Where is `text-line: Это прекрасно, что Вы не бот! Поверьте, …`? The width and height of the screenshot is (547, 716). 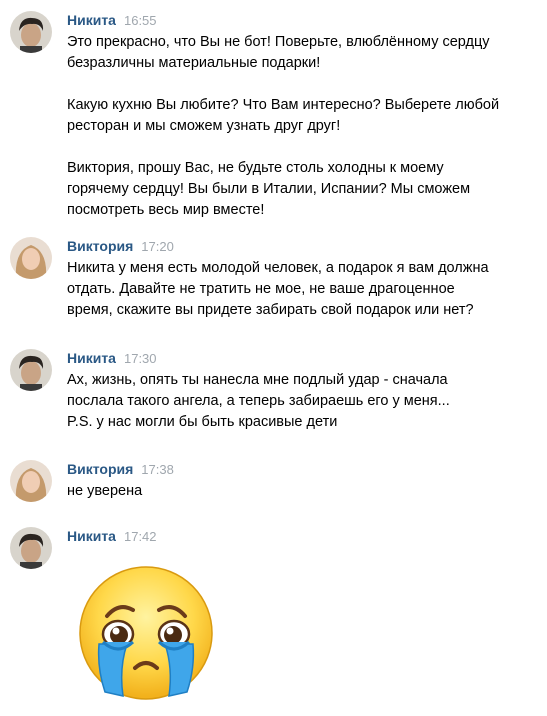 text-line: Это прекрасно, что Вы не бот! Поверьте, … is located at coordinates (278, 42).